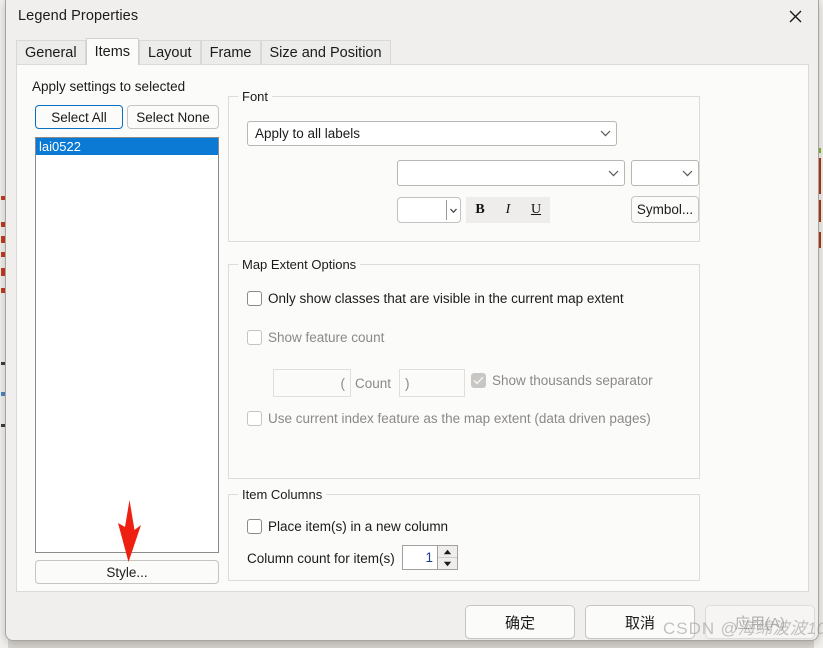  What do you see at coordinates (536, 210) in the screenshot?
I see `underline-button: U` at bounding box center [536, 210].